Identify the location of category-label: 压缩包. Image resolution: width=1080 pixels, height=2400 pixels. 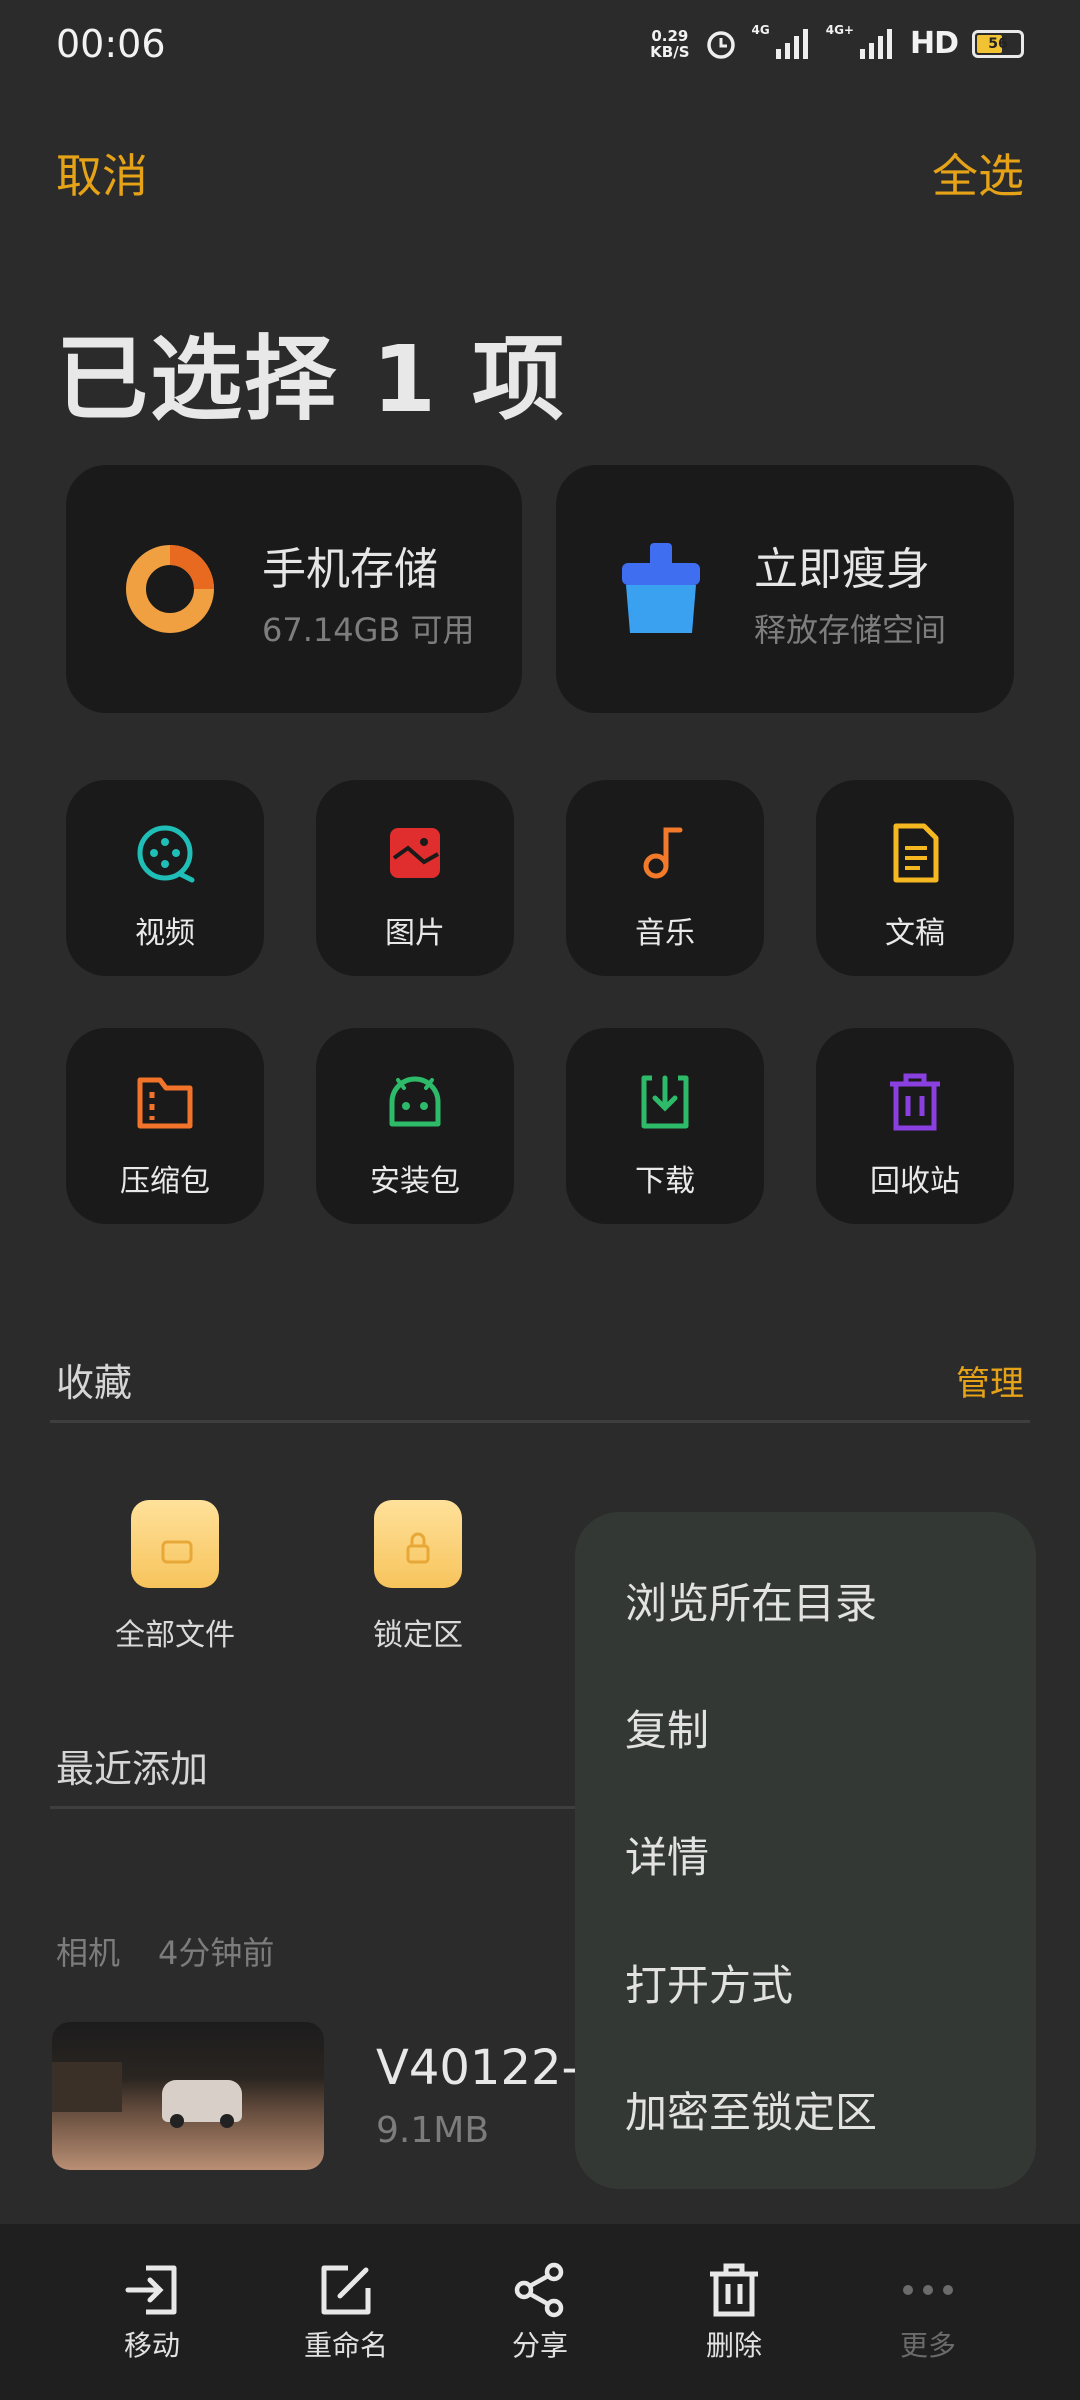
(165, 1181).